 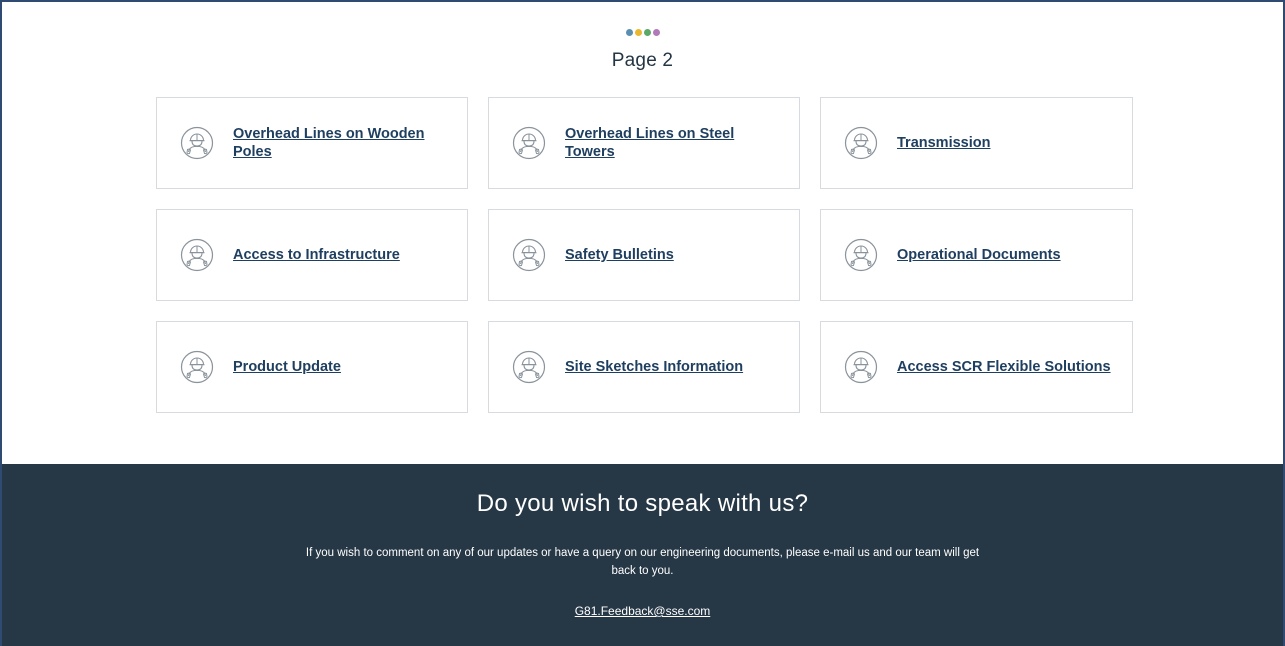 I want to click on category-link: Transmission, so click(x=943, y=143).